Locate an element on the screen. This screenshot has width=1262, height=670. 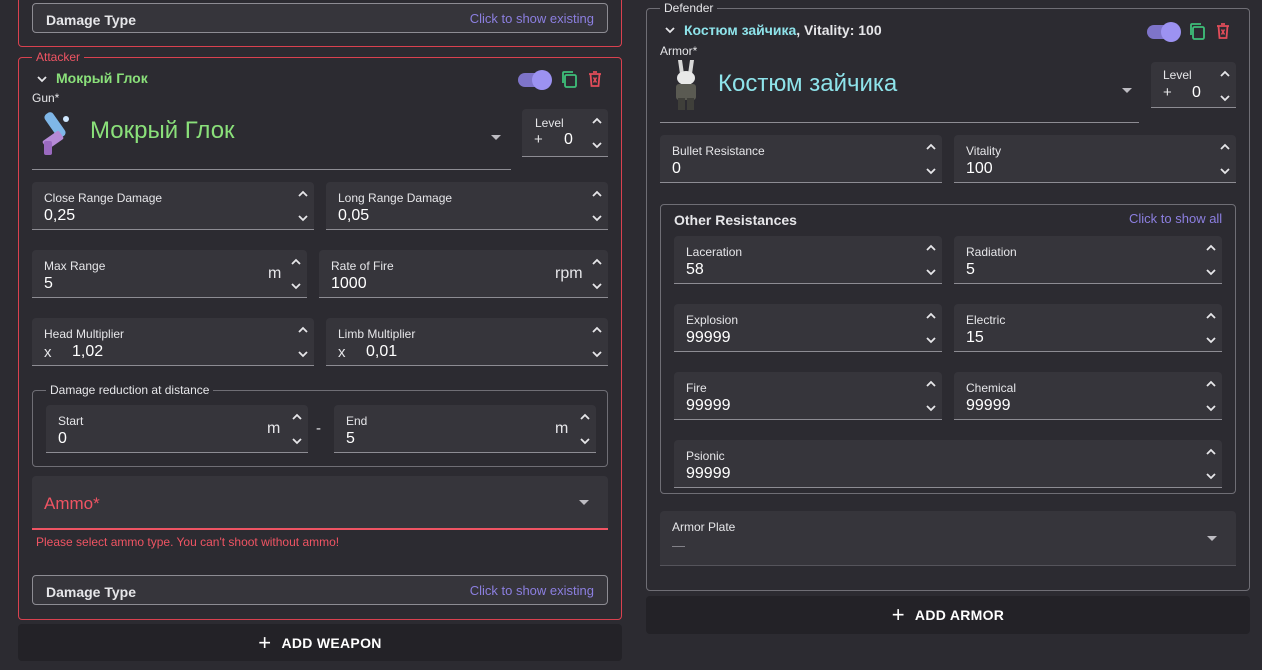
armor-select: Костюм зайчика is located at coordinates (899, 89).